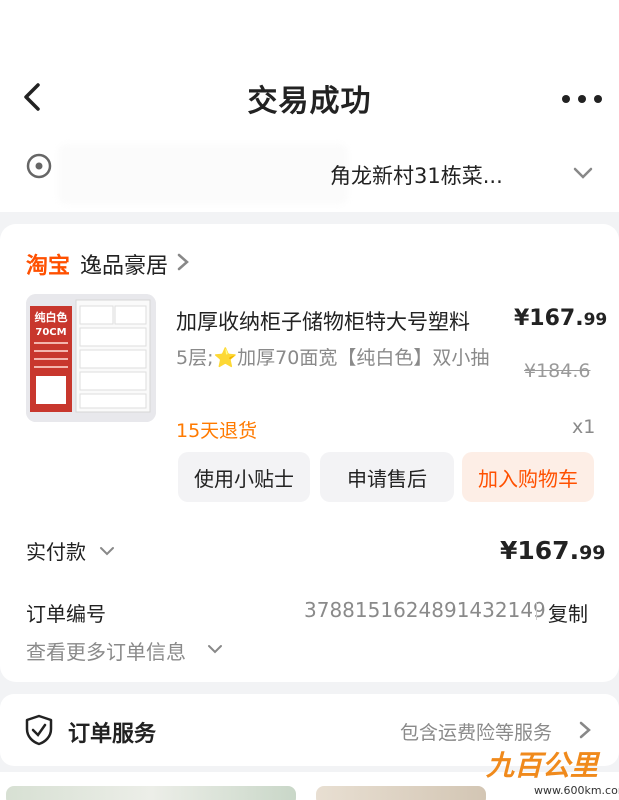  Describe the element at coordinates (476, 731) in the screenshot. I see `order-service-summary: 包含运费险等服务` at that location.